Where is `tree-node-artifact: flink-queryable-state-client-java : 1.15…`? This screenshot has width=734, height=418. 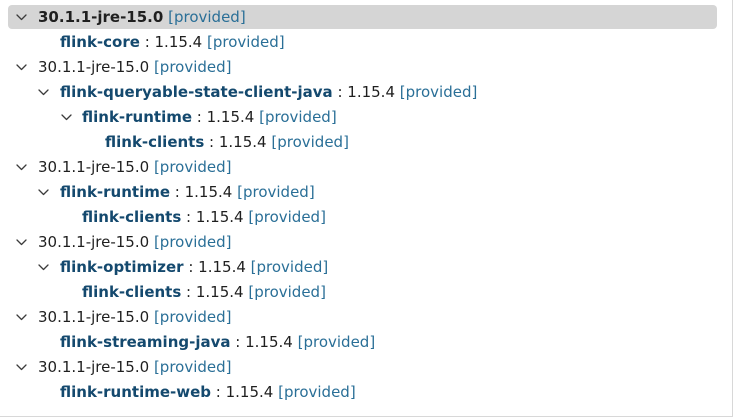 tree-node-artifact: flink-queryable-state-client-java : 1.15… is located at coordinates (366, 92).